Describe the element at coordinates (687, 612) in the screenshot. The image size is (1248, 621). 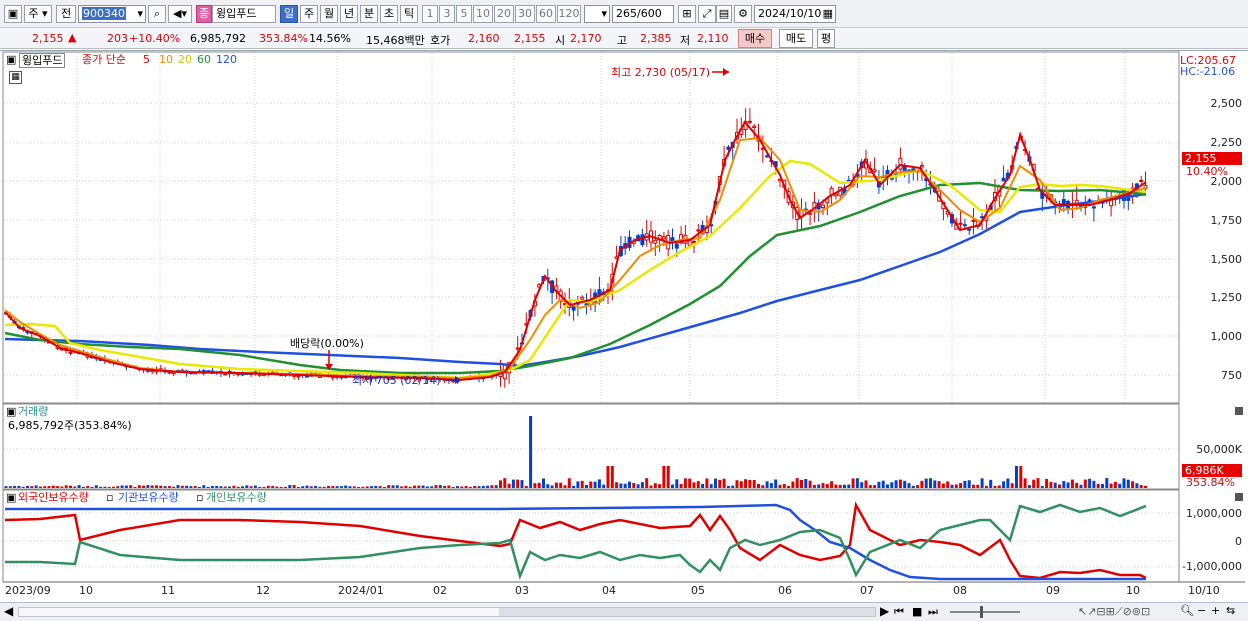
I see `scroll-thumb` at that location.